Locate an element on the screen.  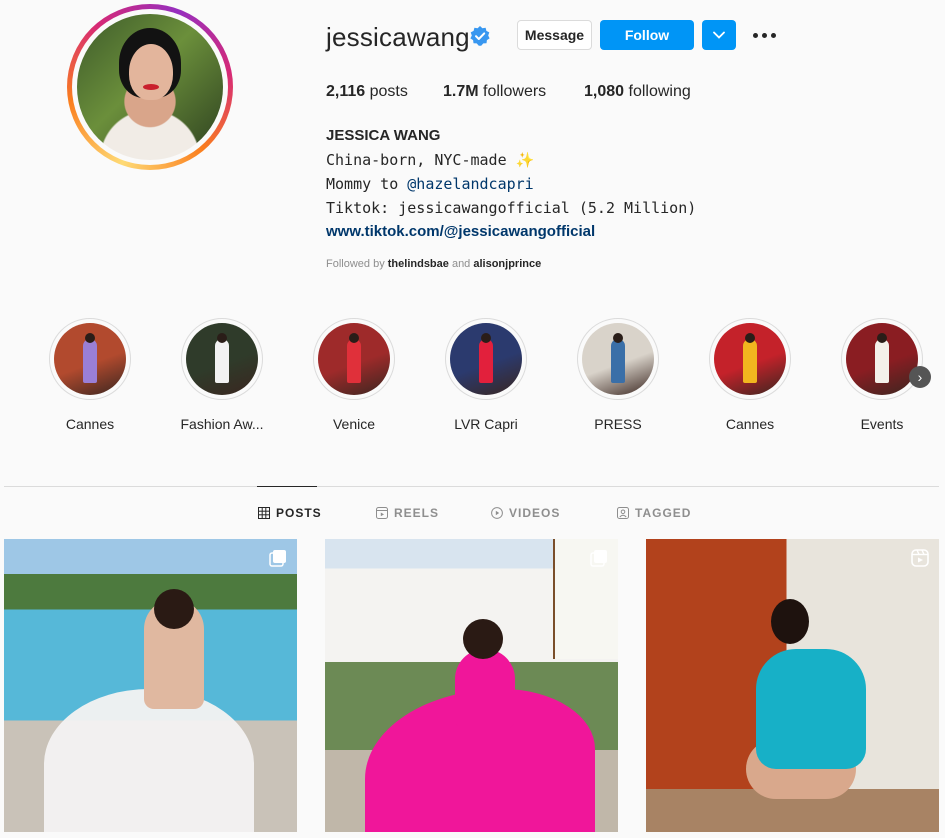
followed-by-conjunction: and is located at coordinates (461, 264).